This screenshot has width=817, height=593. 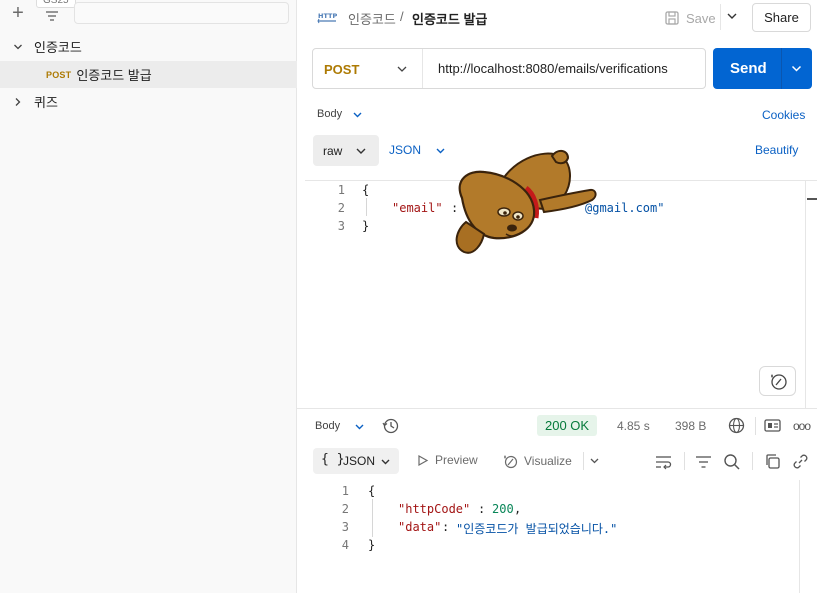 I want to click on visualize-label: Visualize, so click(x=548, y=461).